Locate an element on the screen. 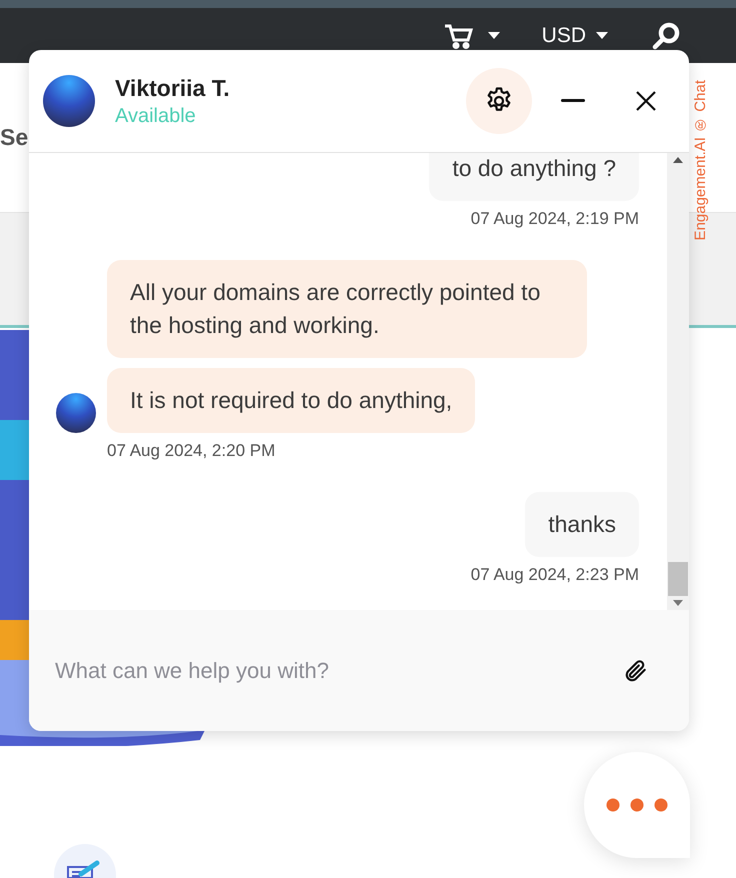  scrollbar-thumb is located at coordinates (678, 579).